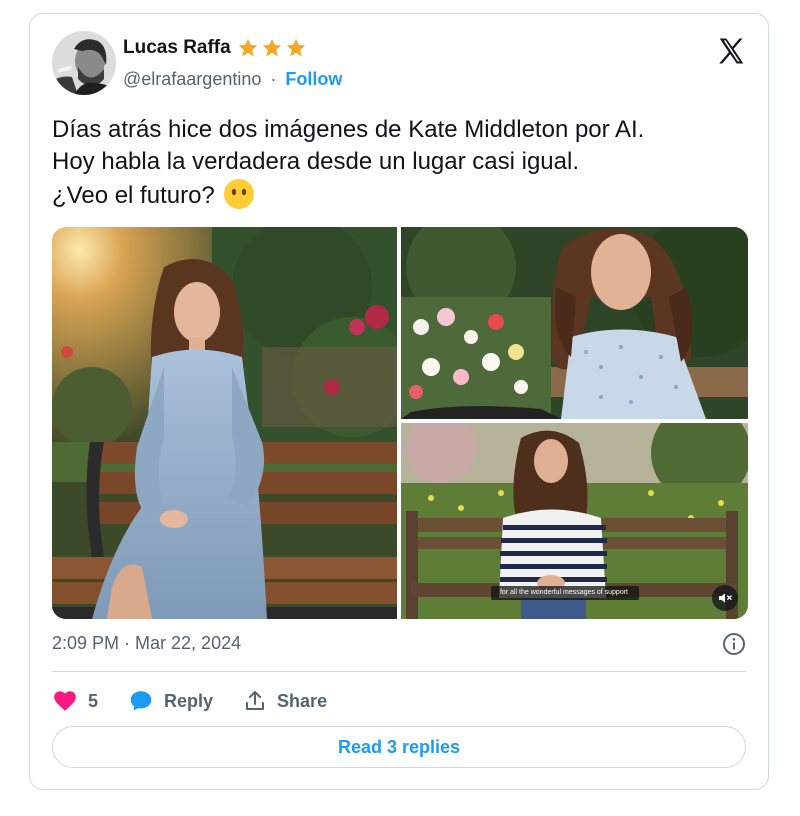 The image size is (800, 816). I want to click on action-bar: 5 Reply Share, so click(204, 701).